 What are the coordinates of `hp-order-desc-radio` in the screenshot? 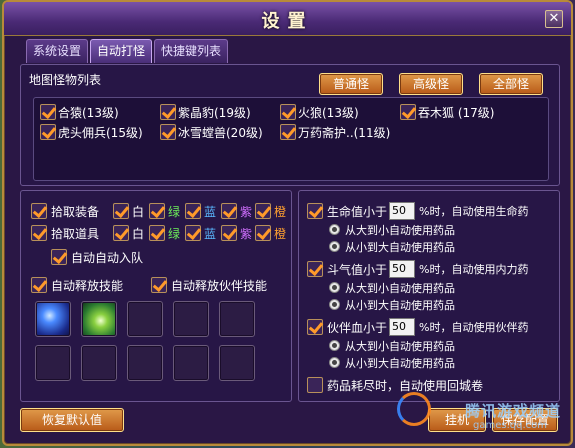 It's located at (334, 229).